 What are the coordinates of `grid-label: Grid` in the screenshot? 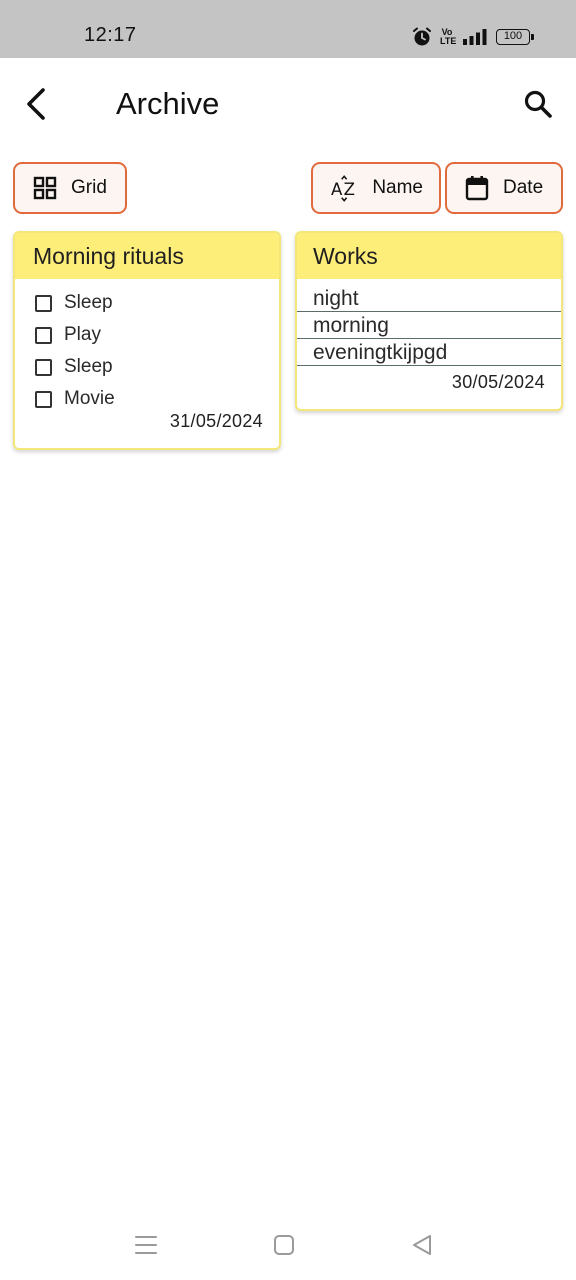 It's located at (89, 187).